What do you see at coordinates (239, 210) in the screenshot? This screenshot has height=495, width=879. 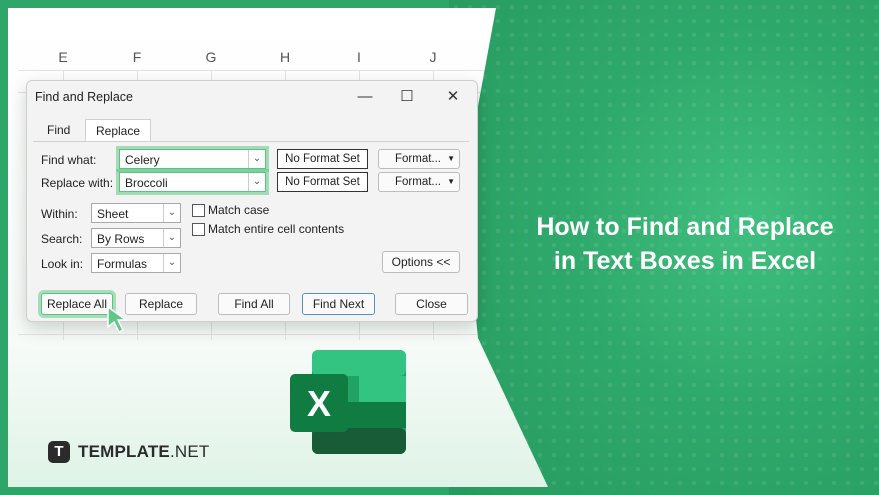 I see `match-case-label: Match case` at bounding box center [239, 210].